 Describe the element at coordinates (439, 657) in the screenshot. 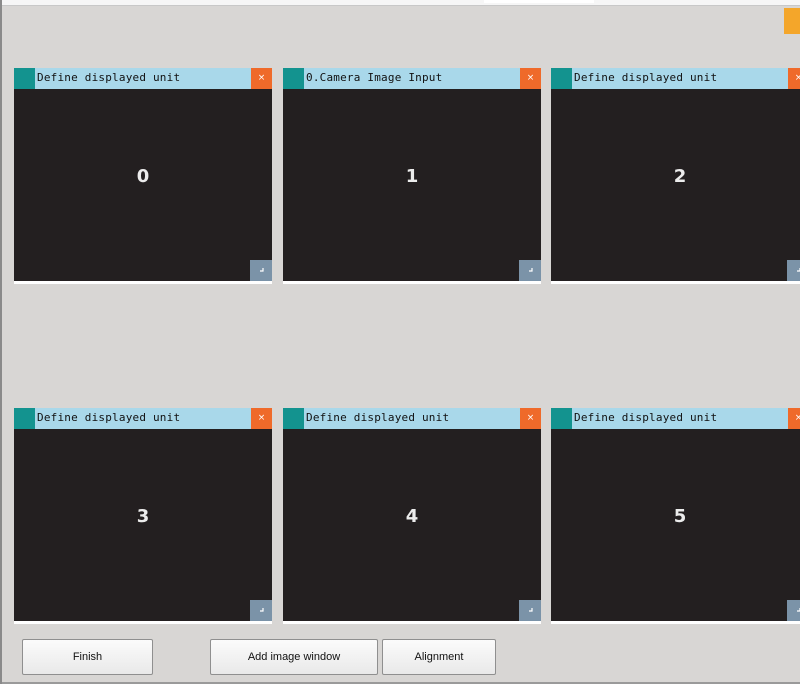

I see `alignment-button: Alignment` at that location.